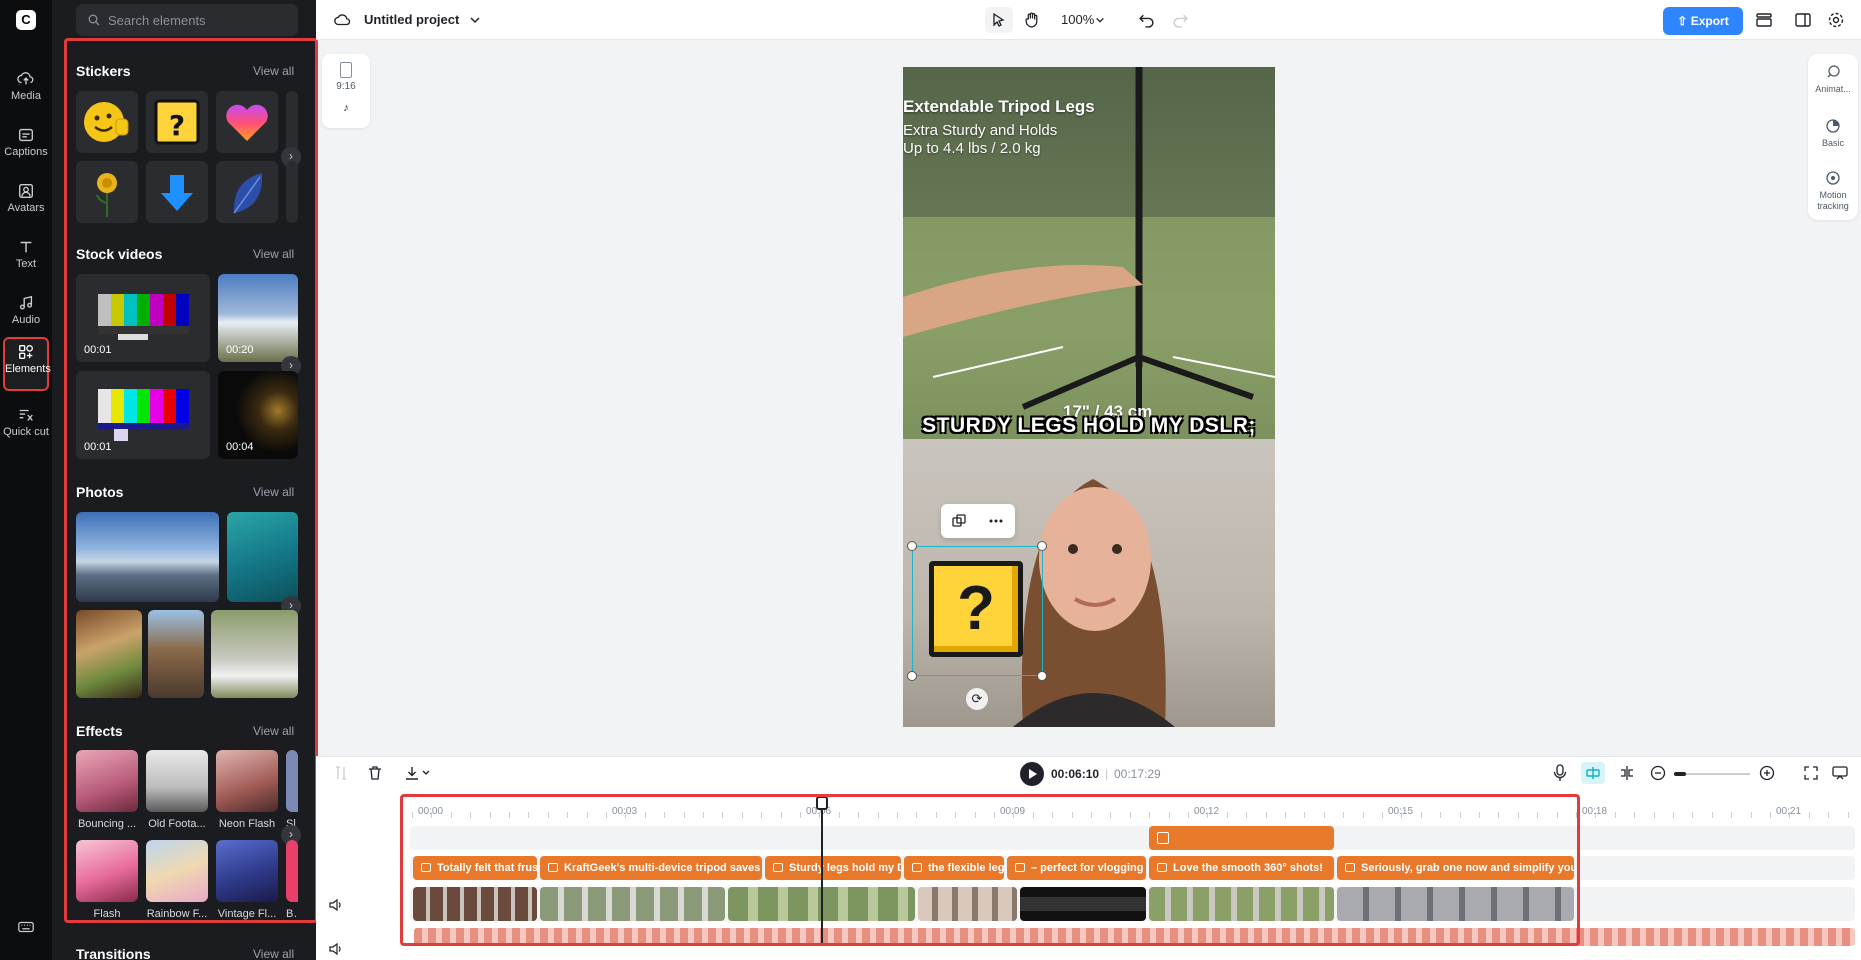  Describe the element at coordinates (292, 122) in the screenshot. I see `sticker-partial` at that location.